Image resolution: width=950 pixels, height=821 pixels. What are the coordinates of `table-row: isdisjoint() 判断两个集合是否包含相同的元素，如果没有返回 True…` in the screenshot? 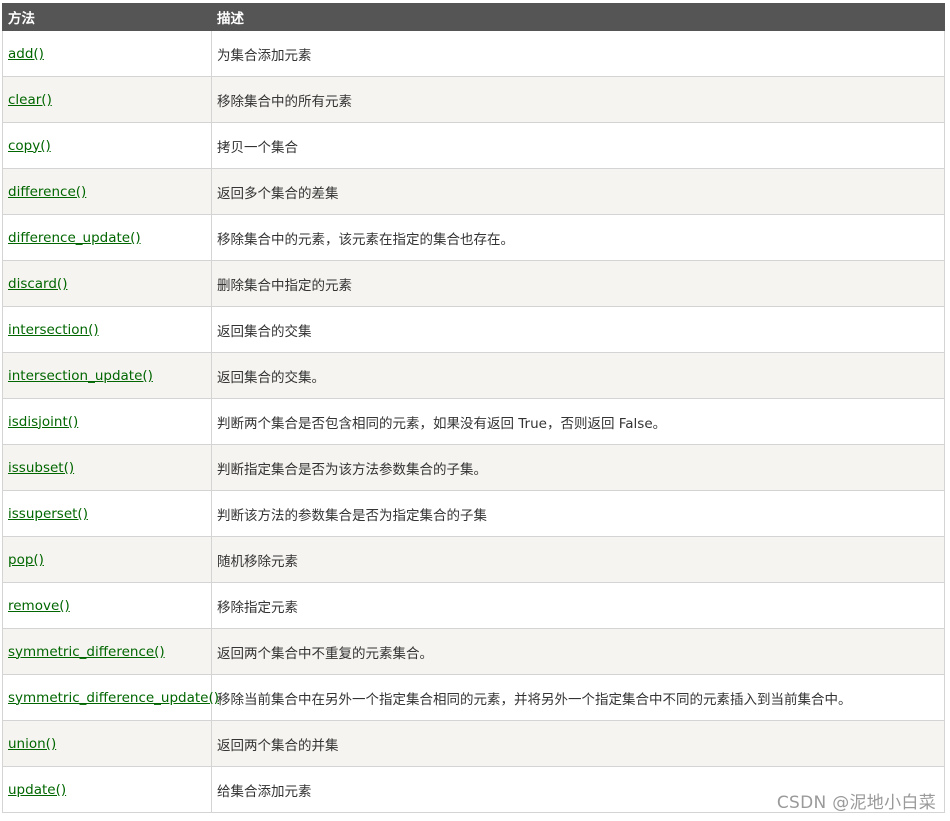 It's located at (473, 421).